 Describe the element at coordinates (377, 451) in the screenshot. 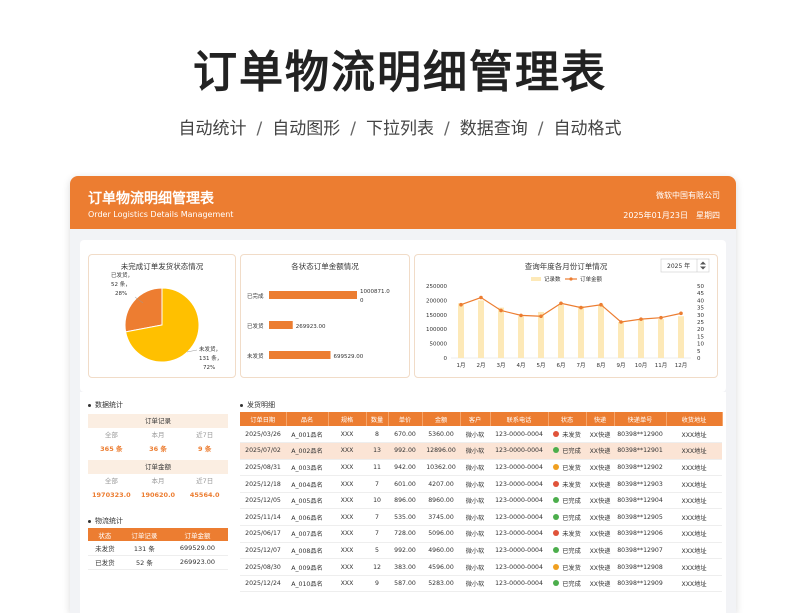

I see `table-cell: 13` at that location.